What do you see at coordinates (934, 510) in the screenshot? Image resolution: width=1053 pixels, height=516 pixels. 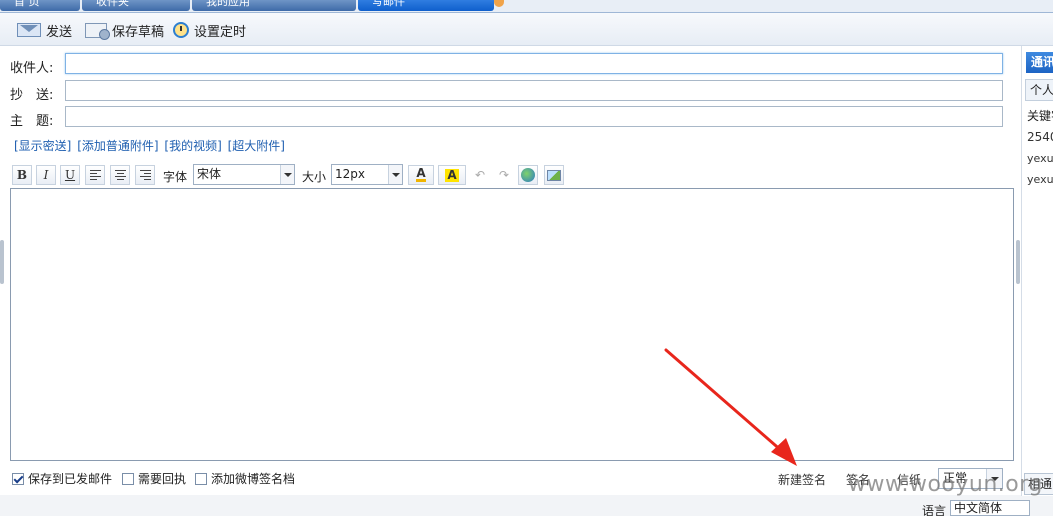 I see `language-label: 语言` at bounding box center [934, 510].